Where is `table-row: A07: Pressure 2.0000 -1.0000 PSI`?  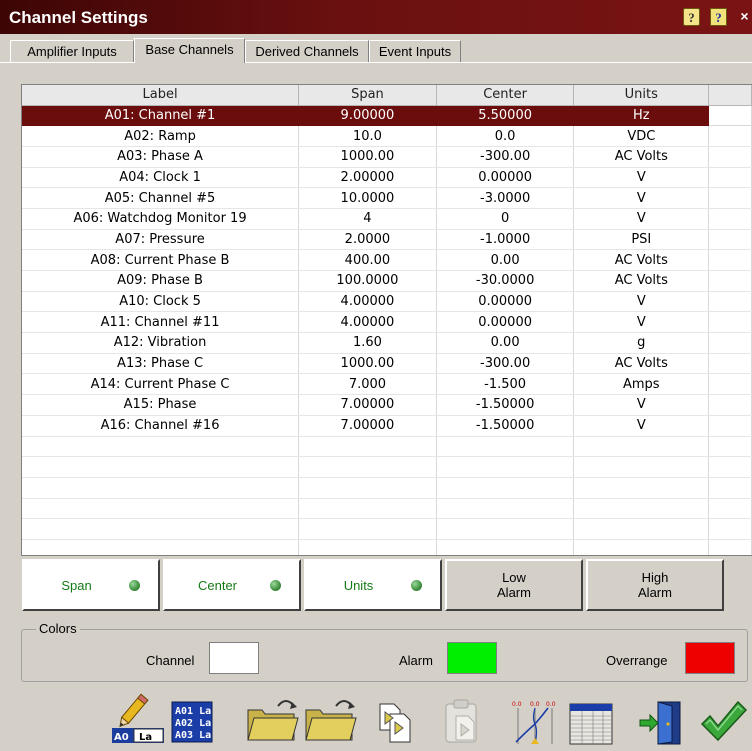
table-row: A07: Pressure 2.0000 -1.0000 PSI is located at coordinates (387, 240).